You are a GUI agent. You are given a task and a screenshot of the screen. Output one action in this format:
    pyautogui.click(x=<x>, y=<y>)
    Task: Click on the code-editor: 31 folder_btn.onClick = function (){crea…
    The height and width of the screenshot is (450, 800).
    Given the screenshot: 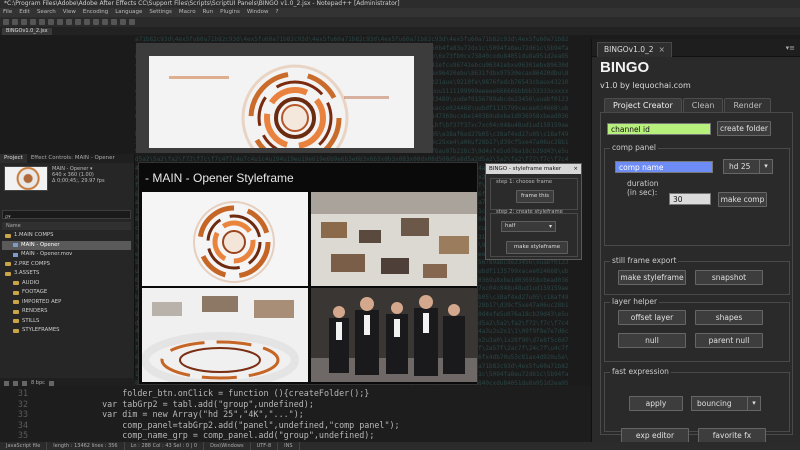 What is the action you would take?
    pyautogui.click(x=295, y=414)
    